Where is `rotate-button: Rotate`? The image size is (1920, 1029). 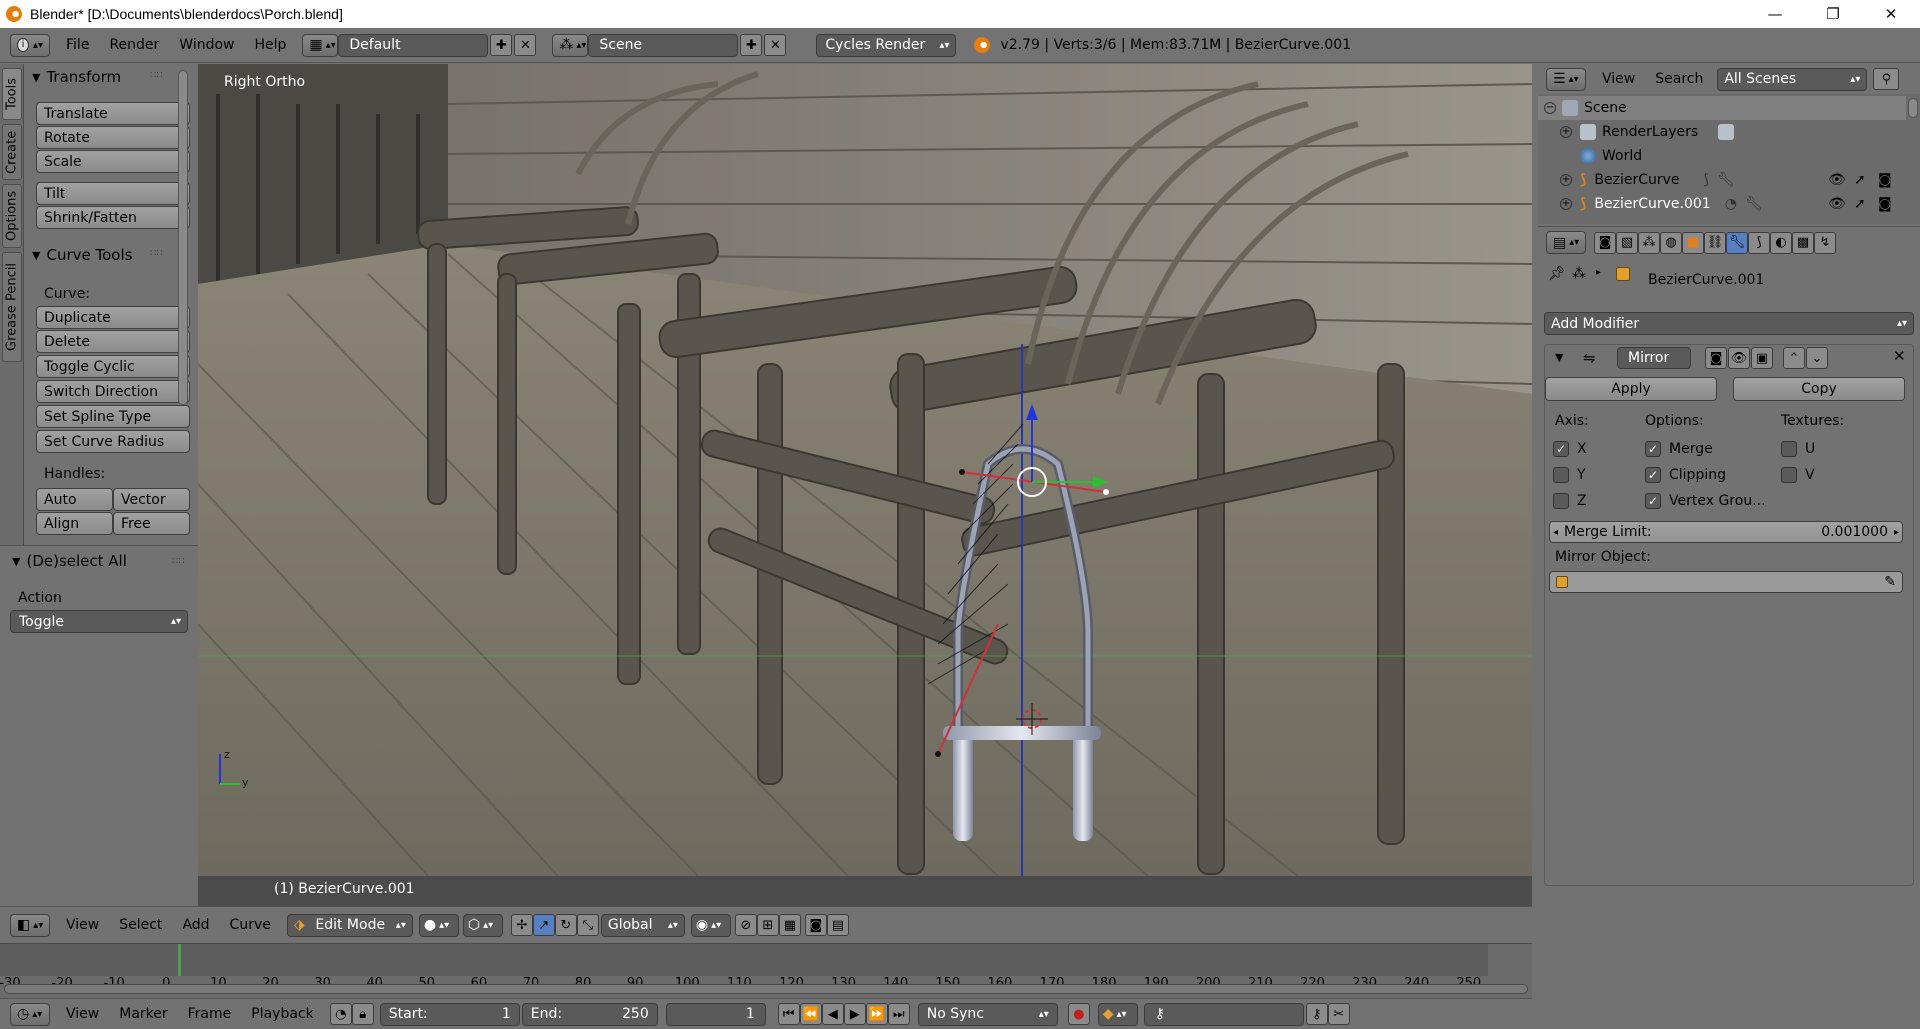
rotate-button: Rotate is located at coordinates (113, 137).